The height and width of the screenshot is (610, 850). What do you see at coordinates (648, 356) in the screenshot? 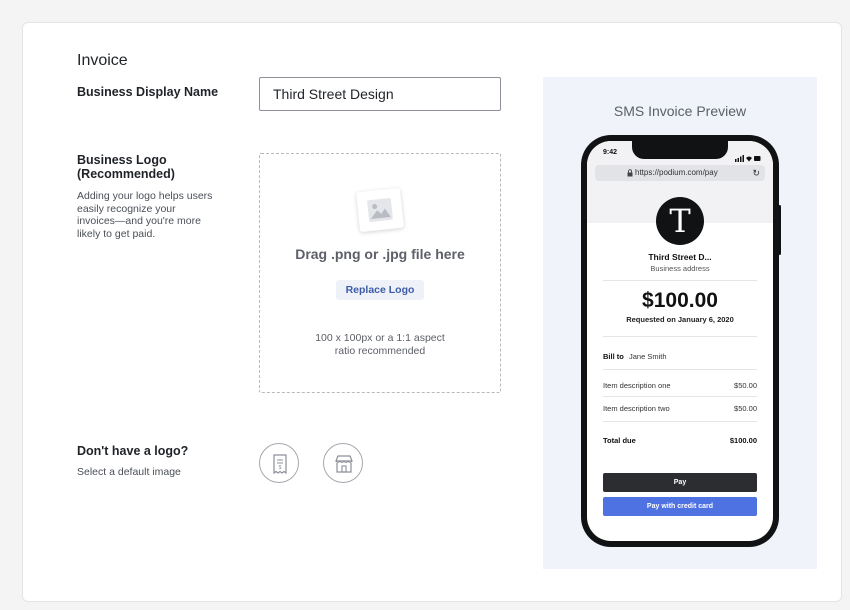
I see `bill-to-name: Jane Smith` at bounding box center [648, 356].